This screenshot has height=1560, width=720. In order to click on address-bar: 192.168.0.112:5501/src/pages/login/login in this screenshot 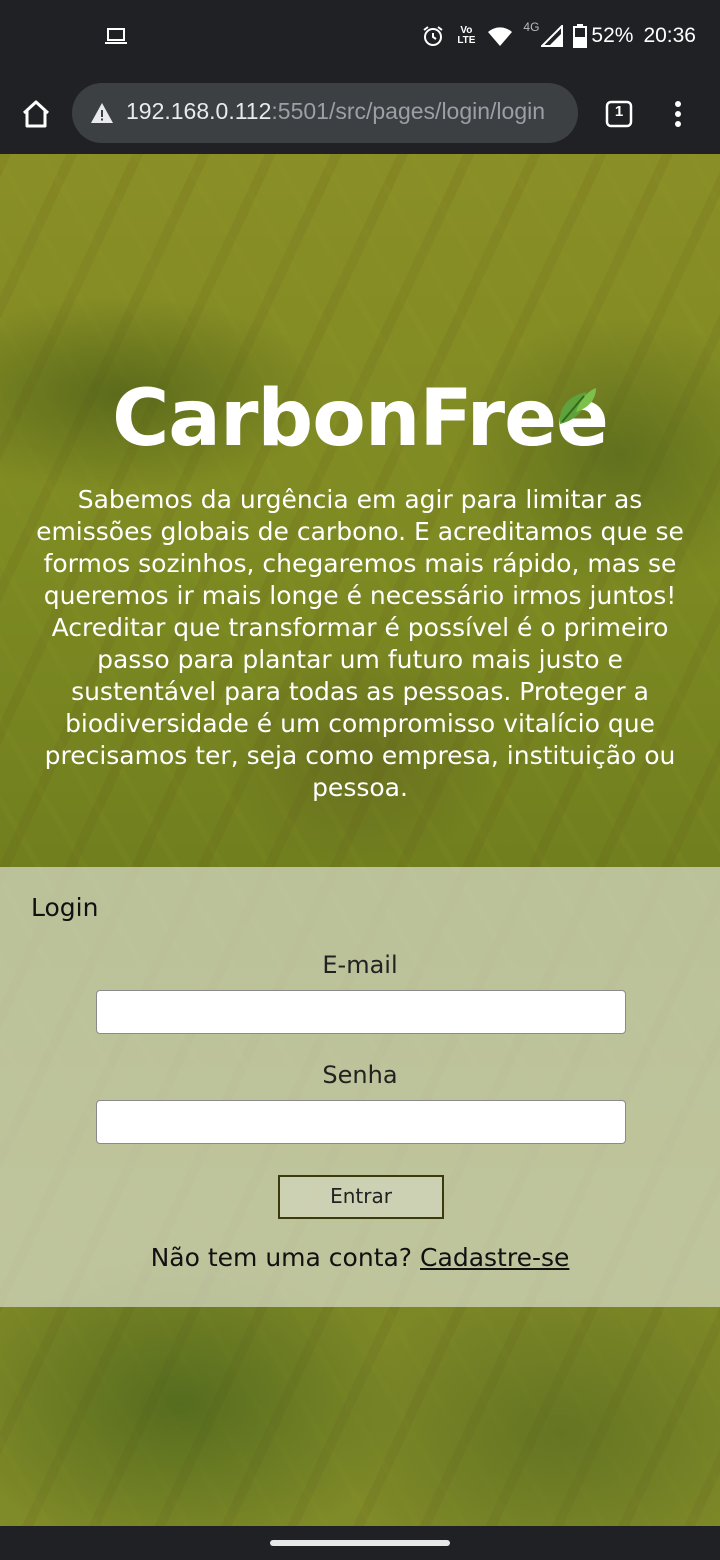, I will do `click(325, 113)`.